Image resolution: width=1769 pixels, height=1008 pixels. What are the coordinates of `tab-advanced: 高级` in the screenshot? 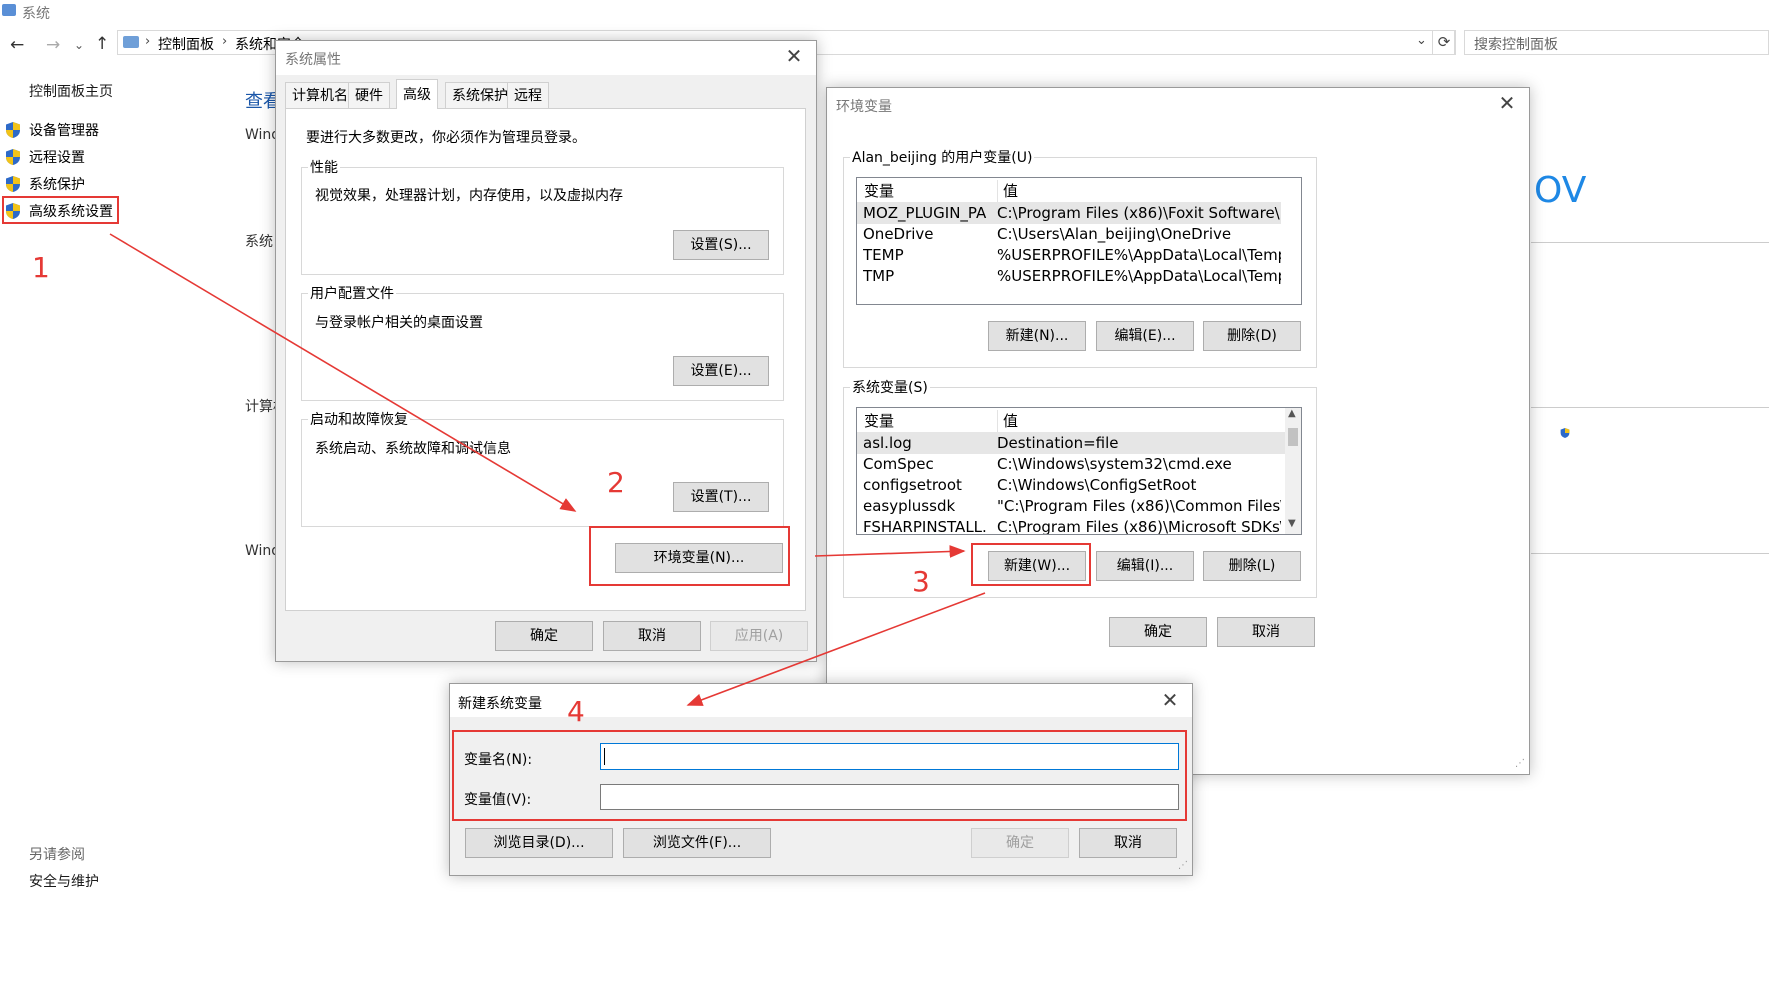 It's located at (417, 94).